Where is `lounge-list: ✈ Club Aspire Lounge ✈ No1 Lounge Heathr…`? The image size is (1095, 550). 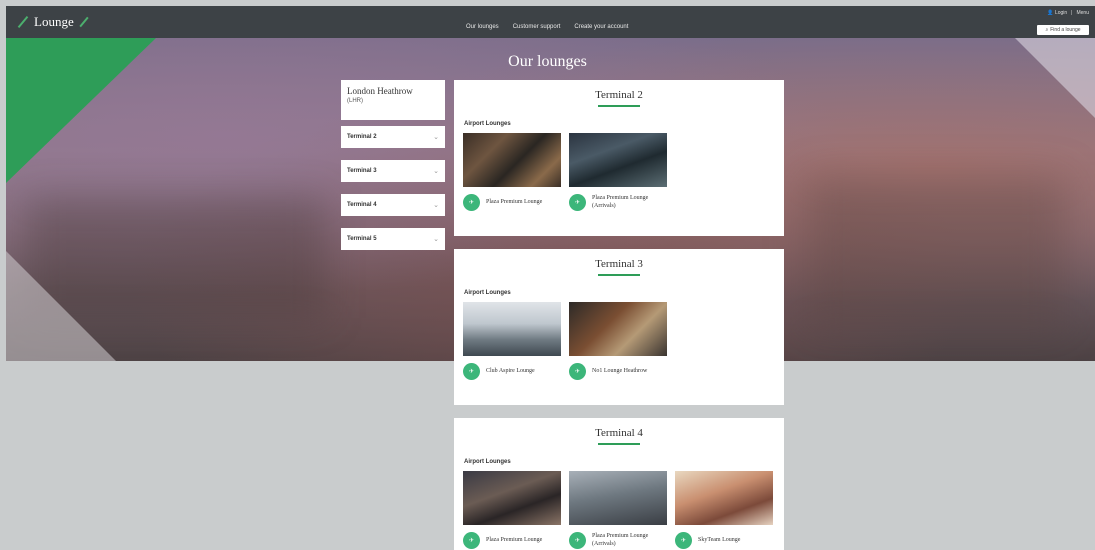
lounge-list: ✈ Club Aspire Lounge ✈ No1 Lounge Heathr… is located at coordinates (623, 341).